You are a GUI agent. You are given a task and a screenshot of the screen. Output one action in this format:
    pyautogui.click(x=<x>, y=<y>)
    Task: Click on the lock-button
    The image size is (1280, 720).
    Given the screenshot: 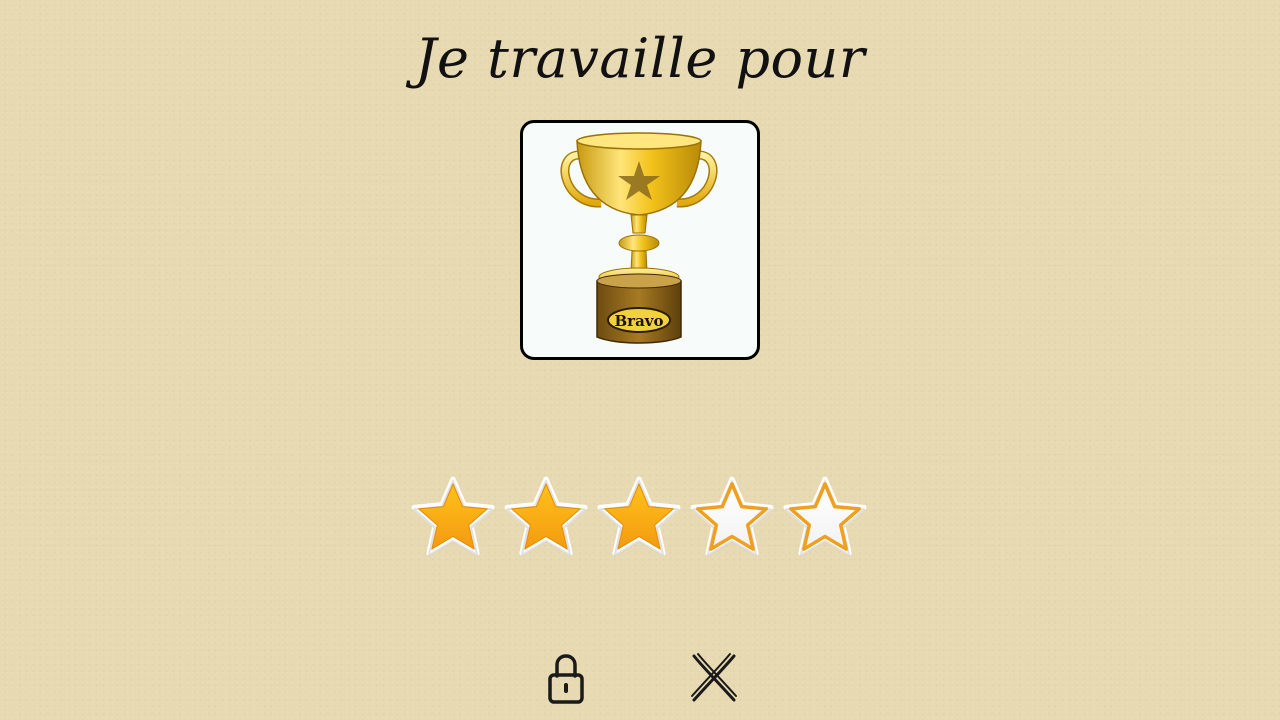 What is the action you would take?
    pyautogui.click(x=566, y=678)
    